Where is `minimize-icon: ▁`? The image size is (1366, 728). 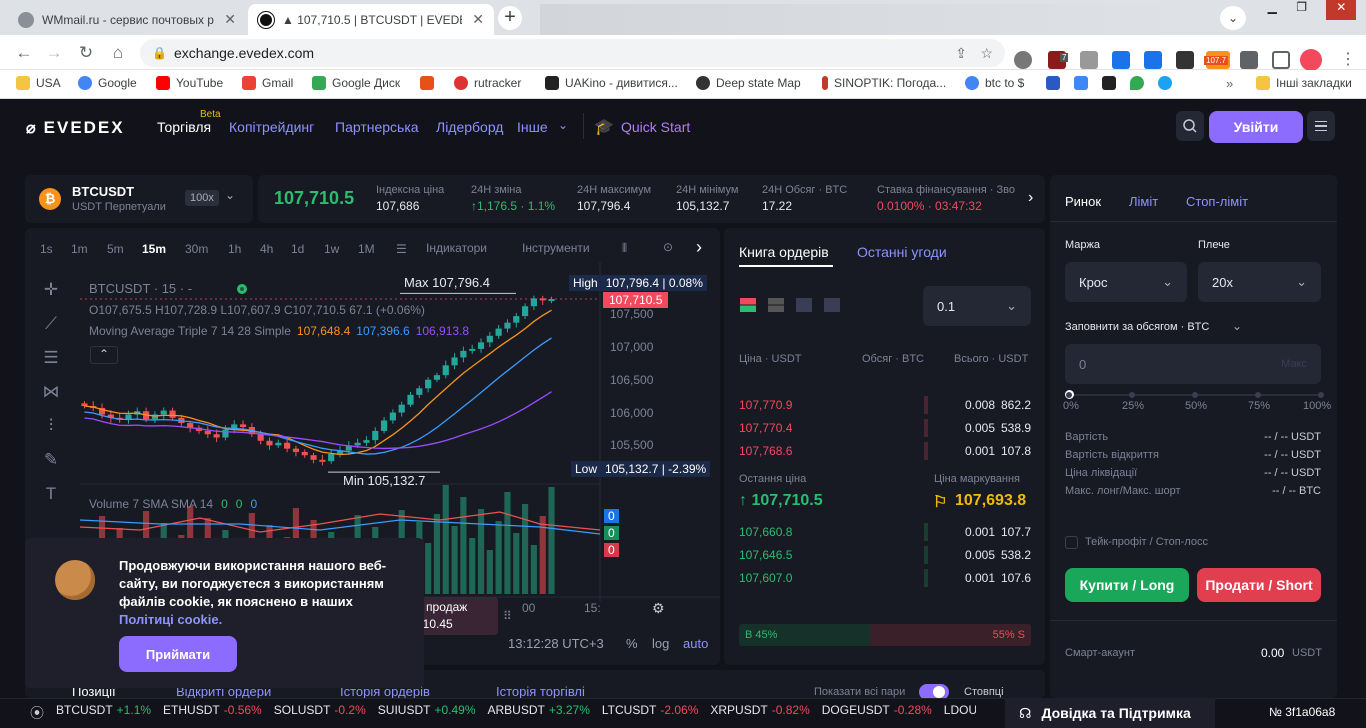
minimize-icon: ▁ is located at coordinates (1272, 10).